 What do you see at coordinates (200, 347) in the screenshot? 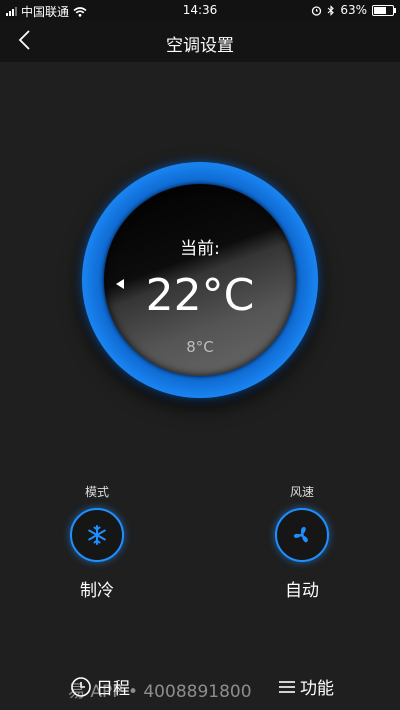
I see `set-temperature: 8°C` at bounding box center [200, 347].